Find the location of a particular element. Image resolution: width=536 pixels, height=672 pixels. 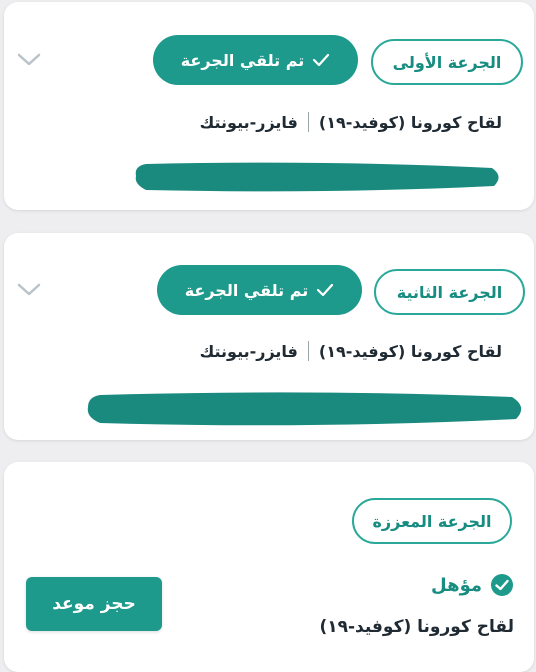

dose-label: الجرعة المعززة is located at coordinates (432, 521).